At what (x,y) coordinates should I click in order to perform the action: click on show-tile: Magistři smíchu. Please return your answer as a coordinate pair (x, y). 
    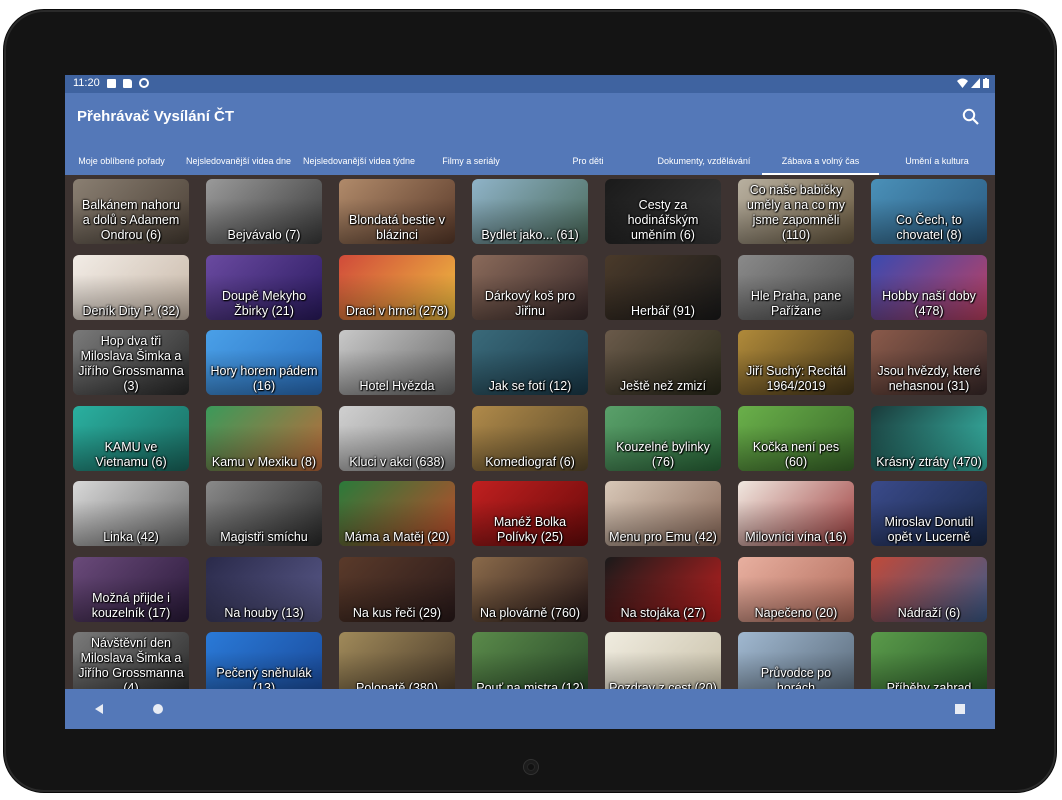
    Looking at the image, I should click on (264, 513).